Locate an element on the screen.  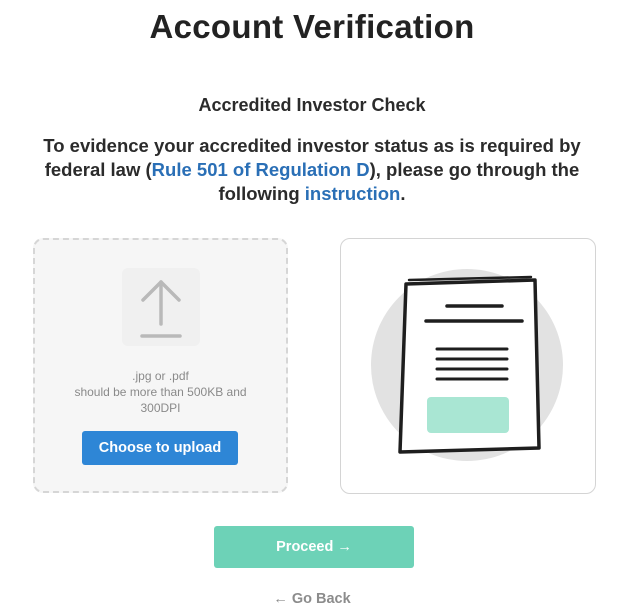
go-back-link: ← Go Back is located at coordinates (312, 599).